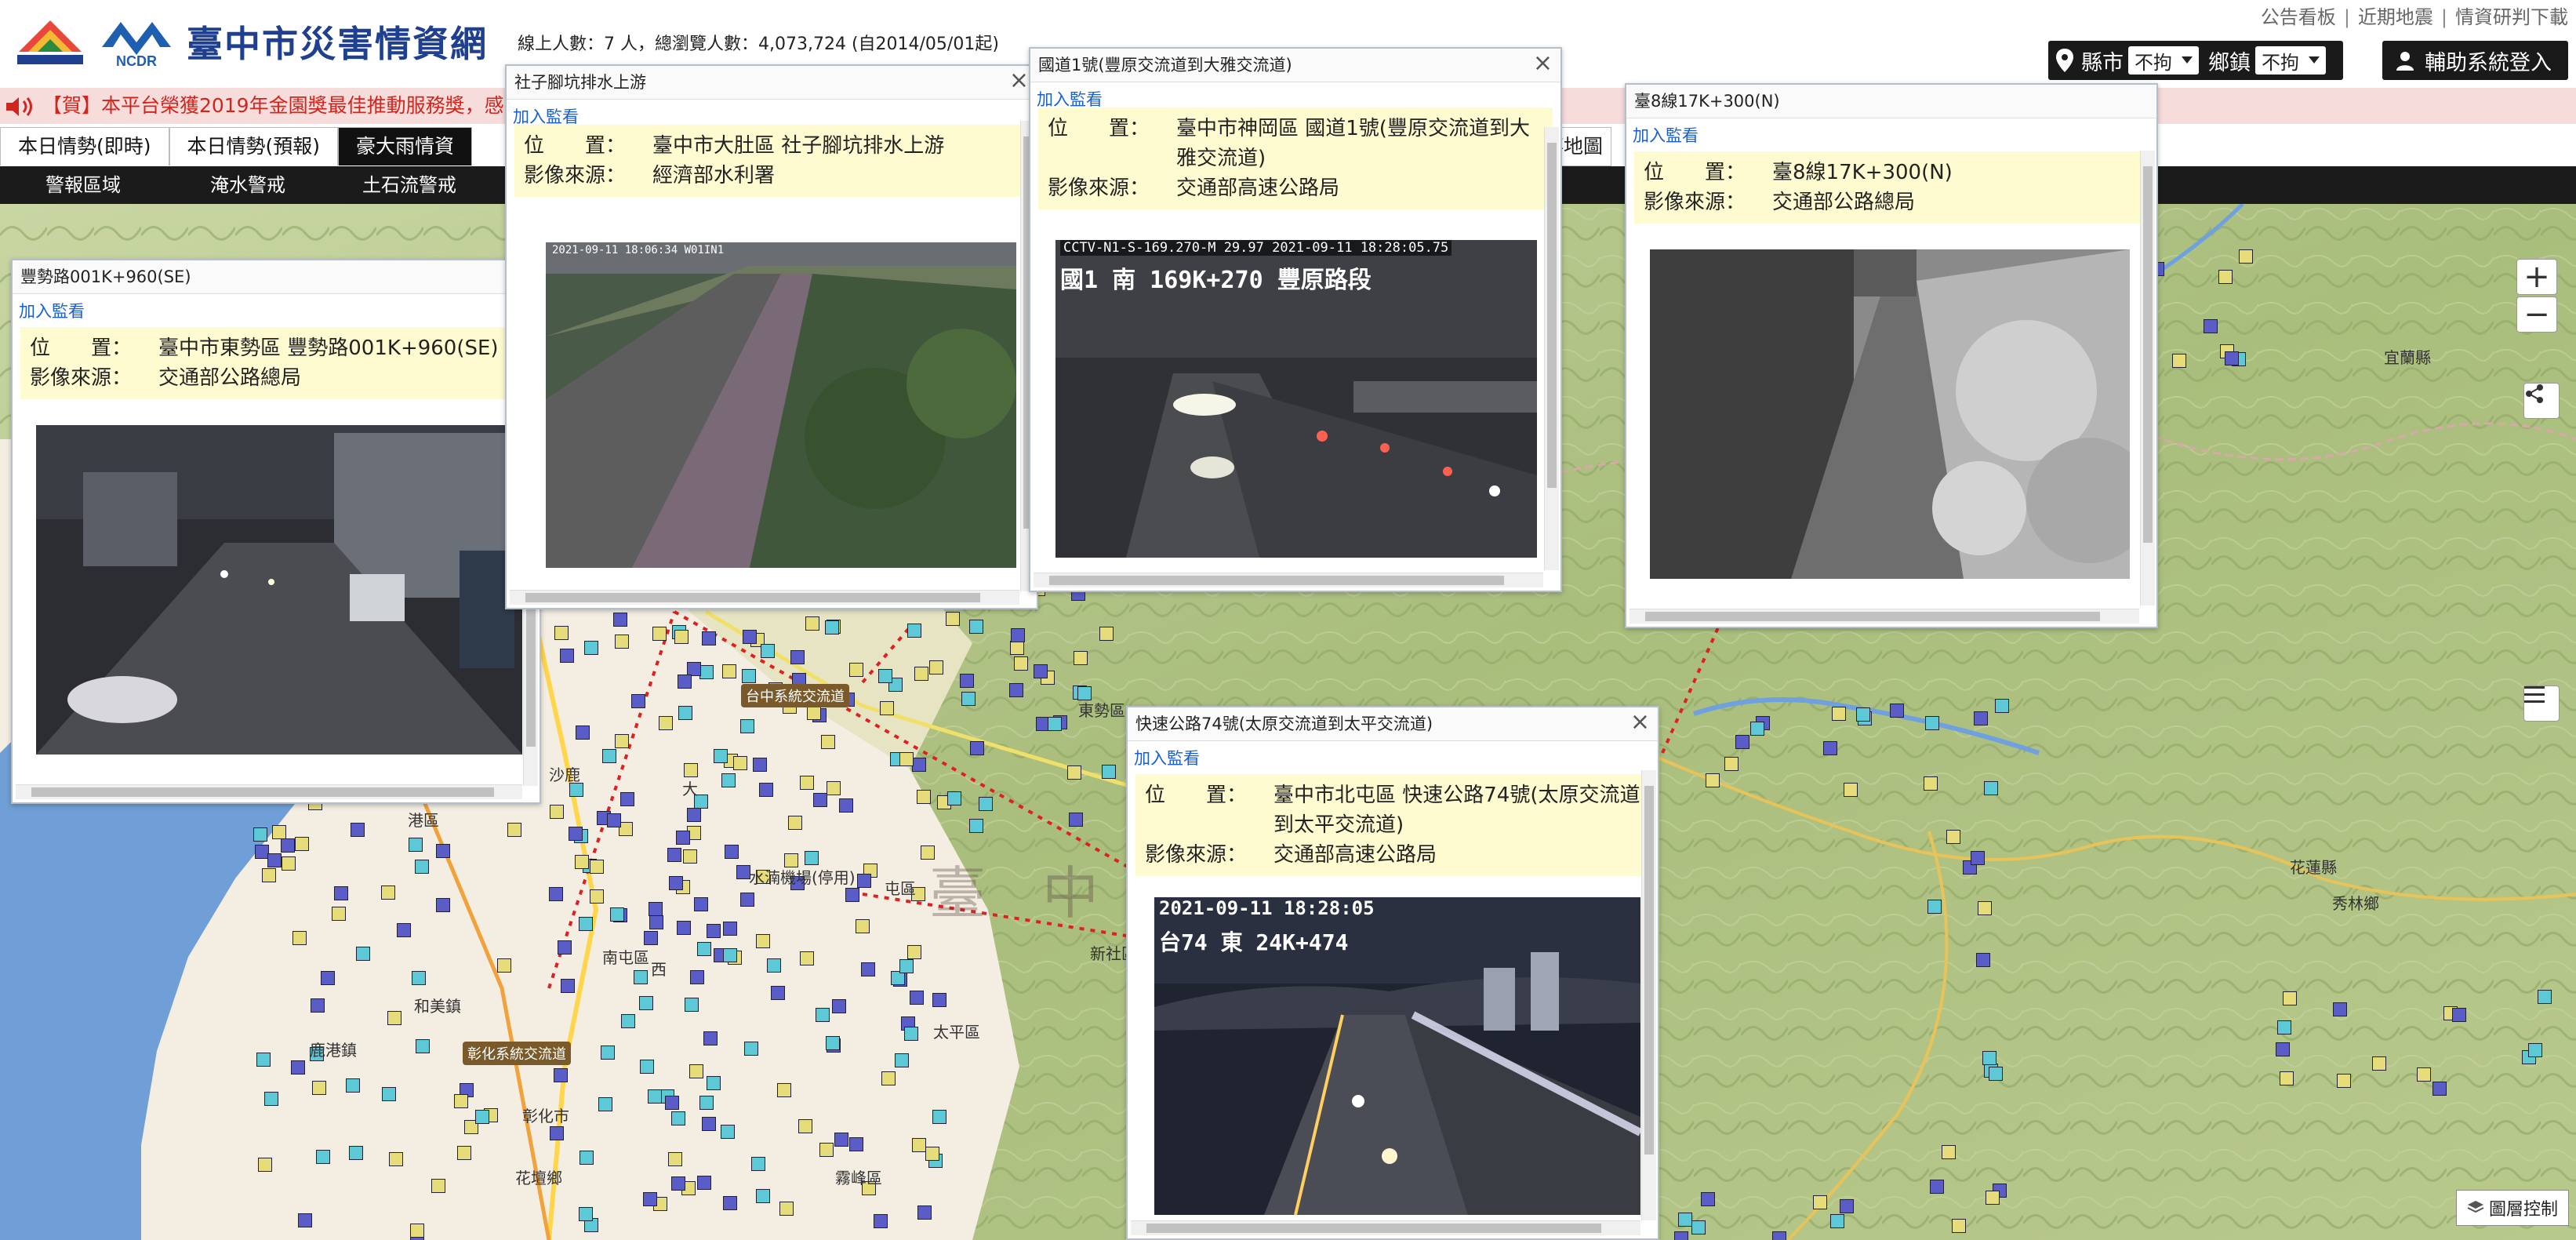 This screenshot has height=1240, width=2576. I want to click on map-label-taichung-ic: 台中系統交流道, so click(795, 695).